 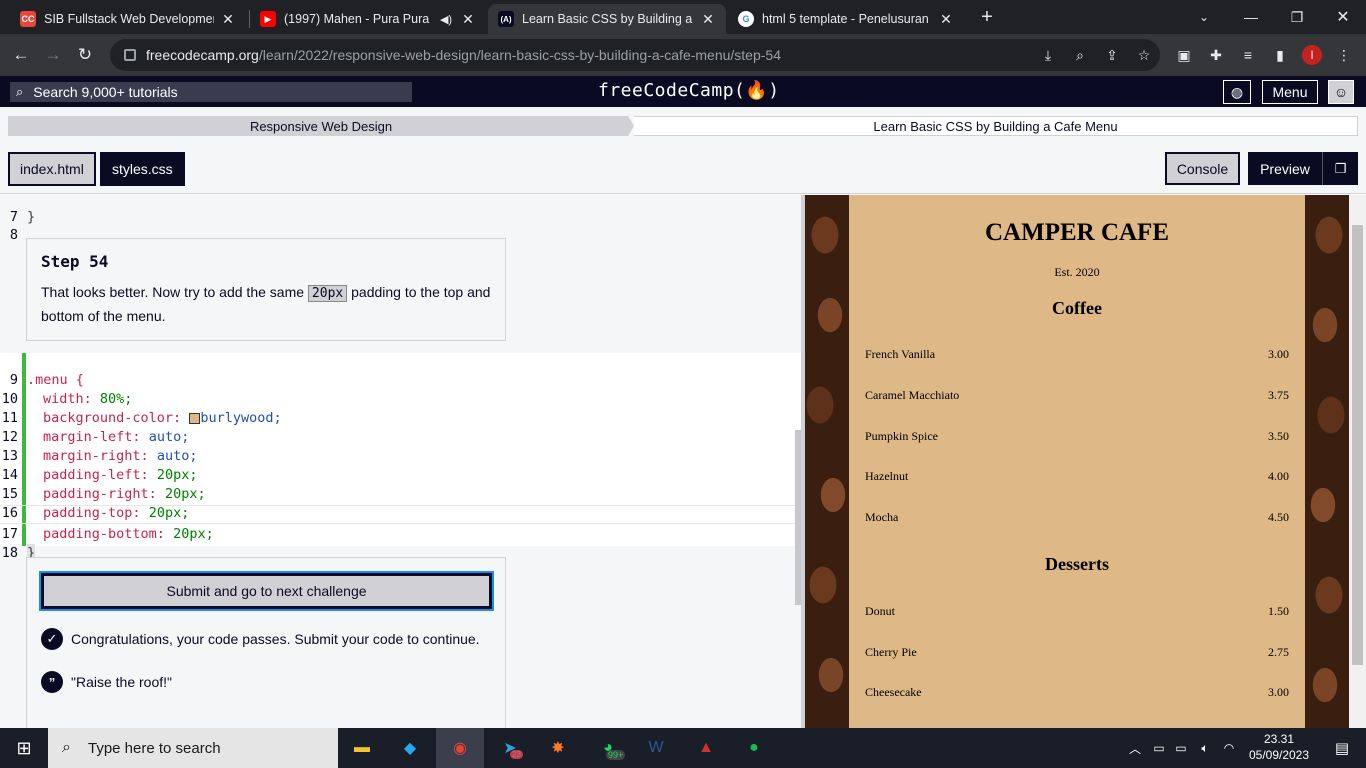 I want to click on forward-icon: →, so click(x=53, y=55).